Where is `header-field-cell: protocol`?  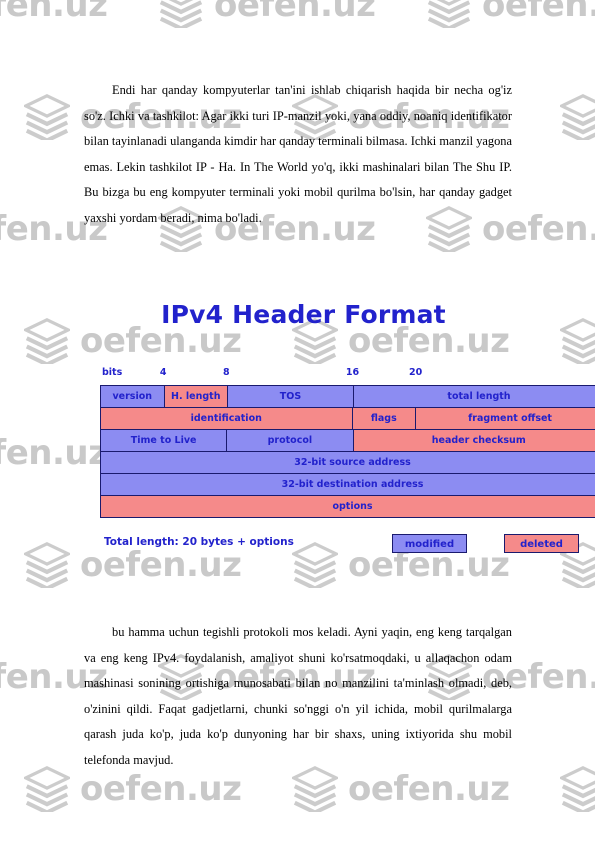 header-field-cell: protocol is located at coordinates (290, 440).